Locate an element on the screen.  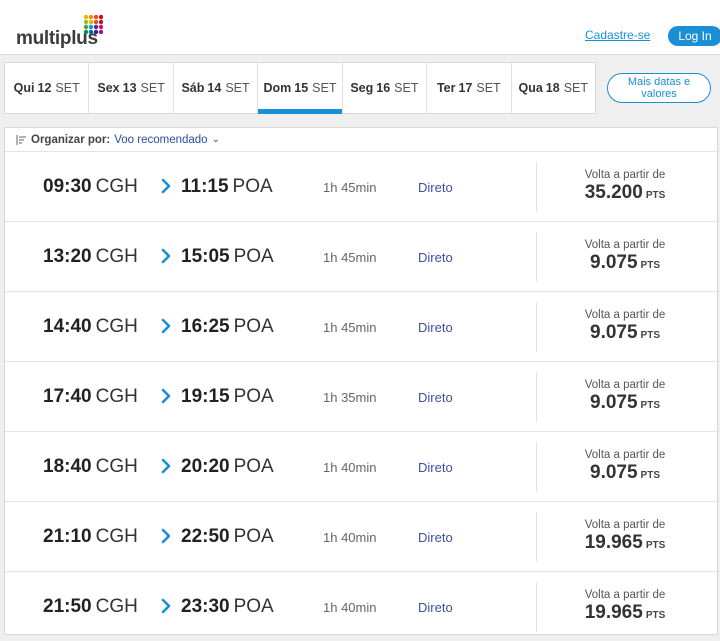
date-tab: Ter 17 SET is located at coordinates (469, 88).